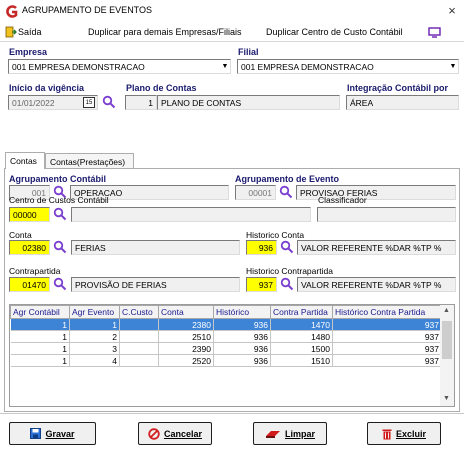 The image size is (464, 455). I want to click on tab-contas: Contas, so click(25, 160).